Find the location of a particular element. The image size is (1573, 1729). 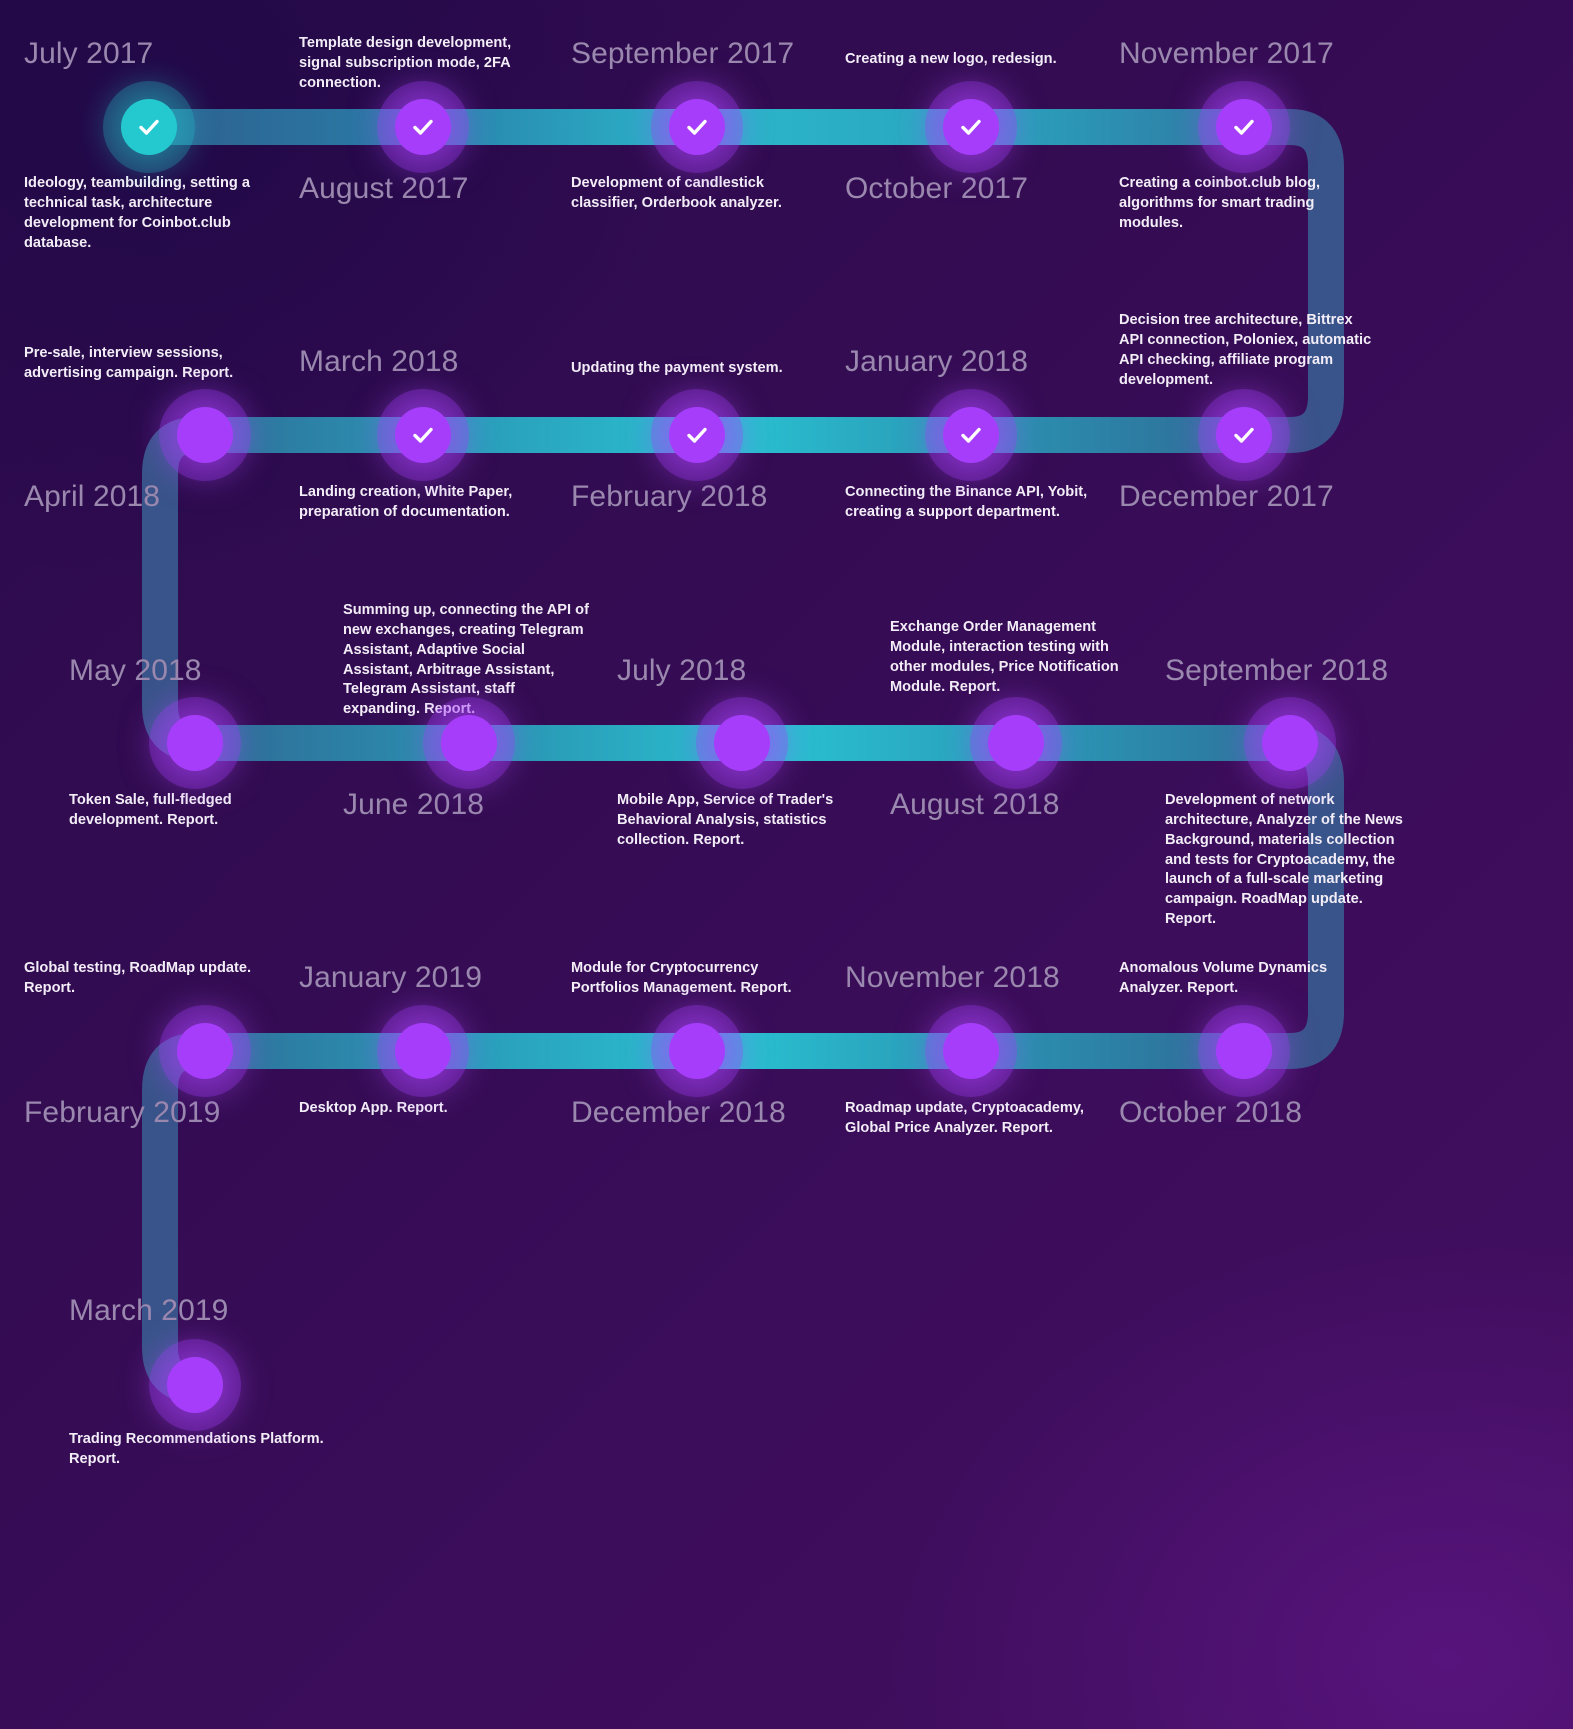

milestone-node-february-2019 is located at coordinates (205, 1051).